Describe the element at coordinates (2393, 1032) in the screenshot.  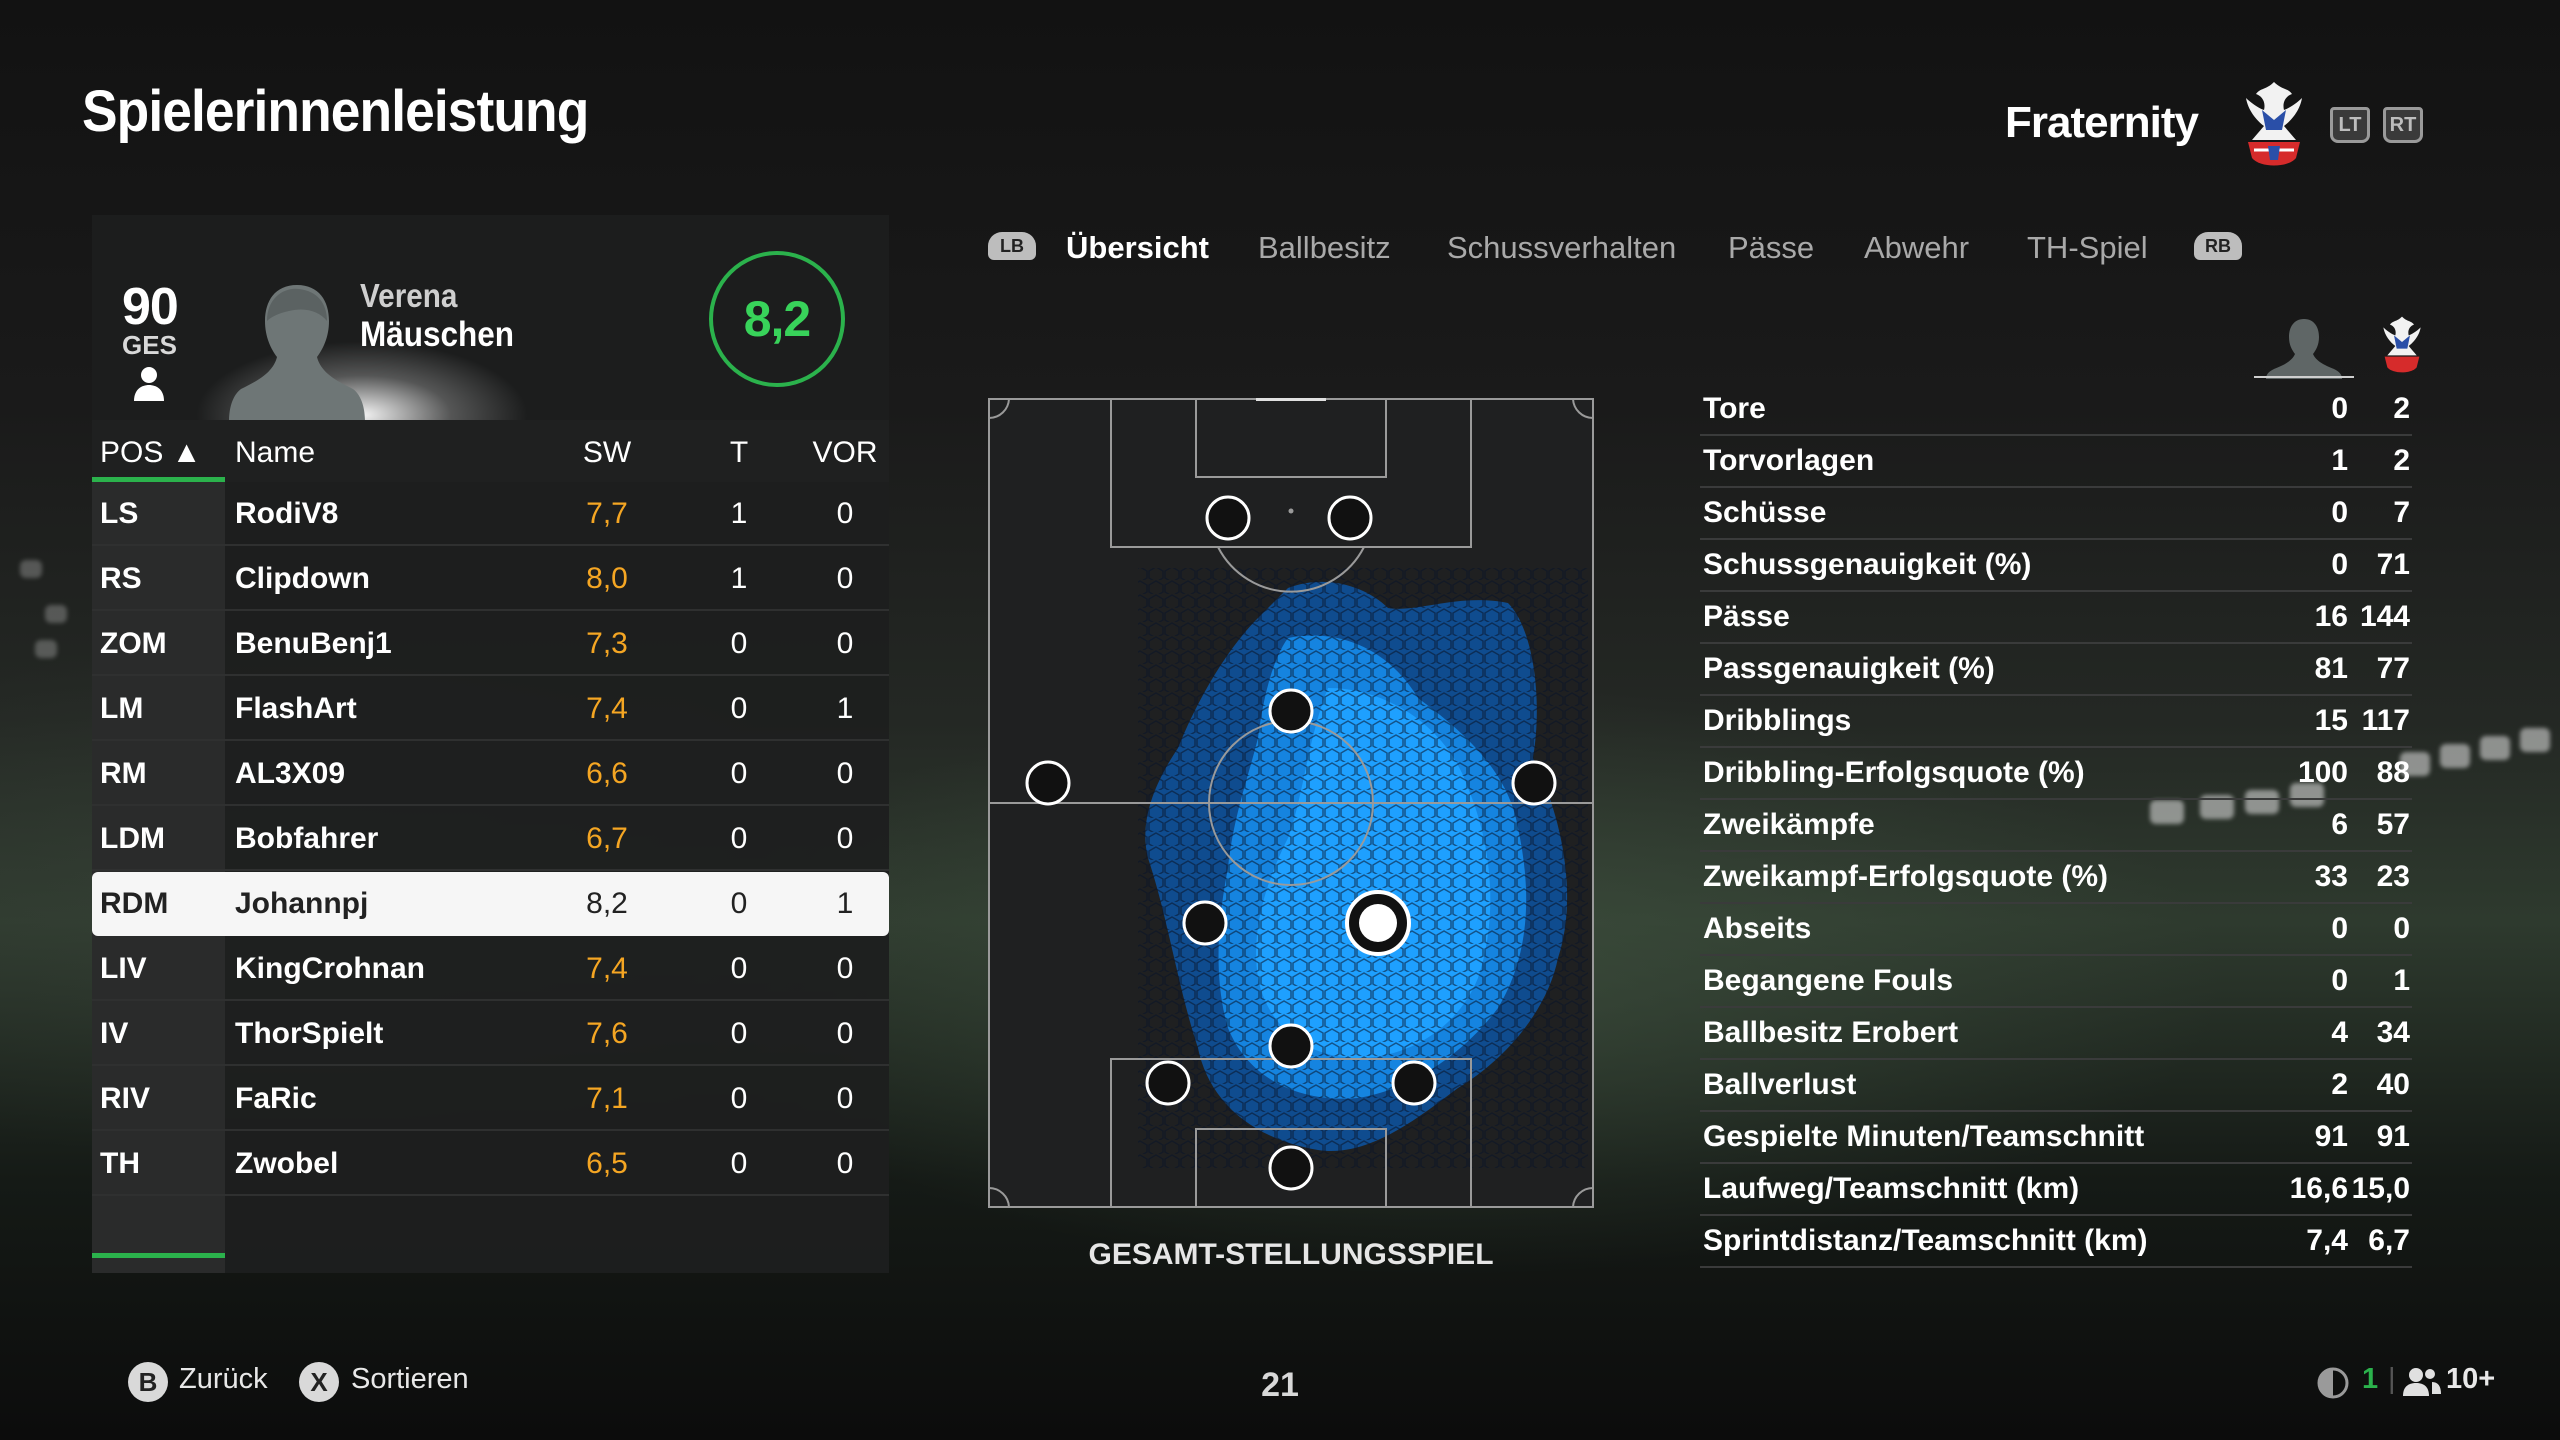
I see `stat-team: 34` at that location.